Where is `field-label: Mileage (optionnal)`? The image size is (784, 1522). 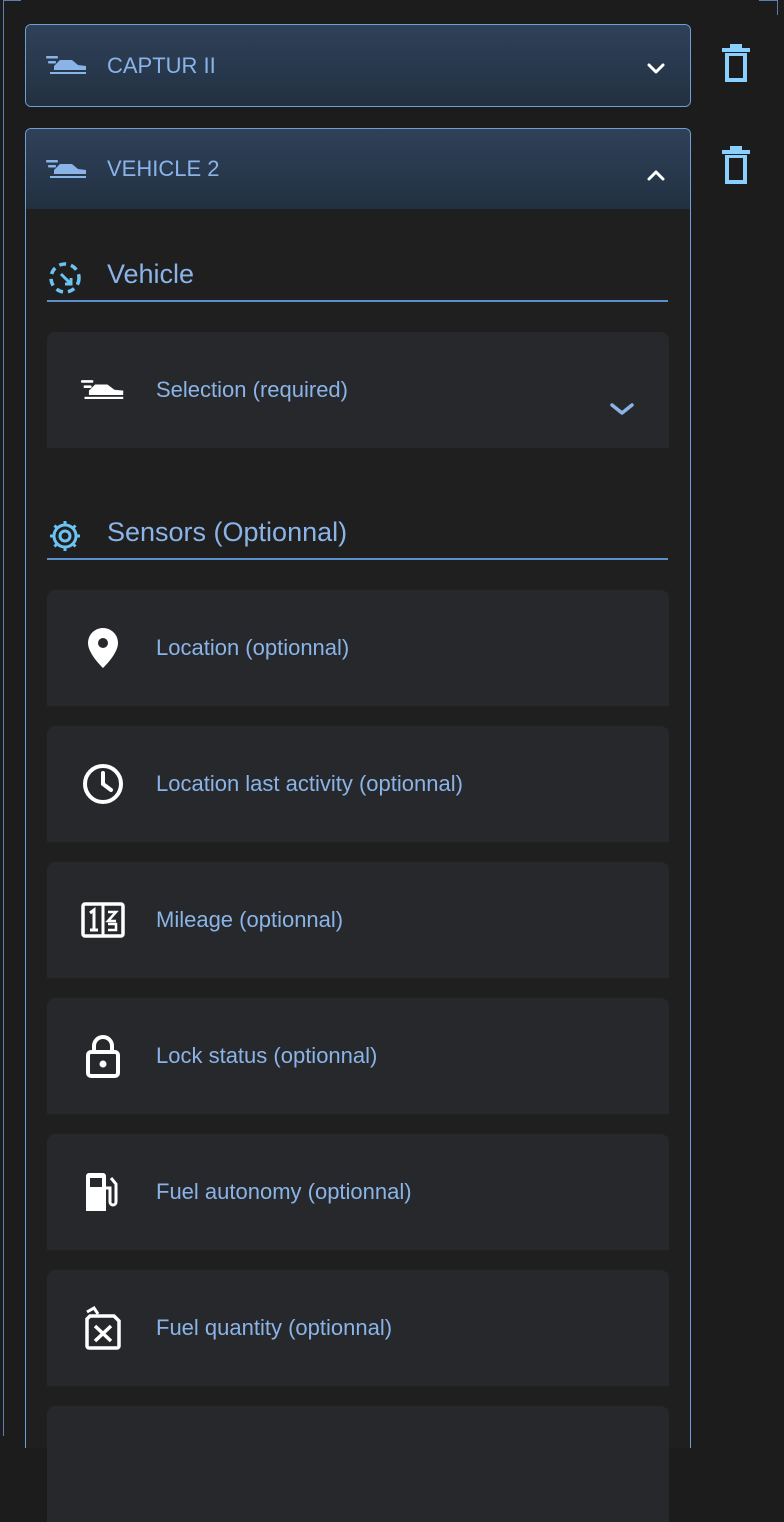
field-label: Mileage (optionnal) is located at coordinates (250, 919).